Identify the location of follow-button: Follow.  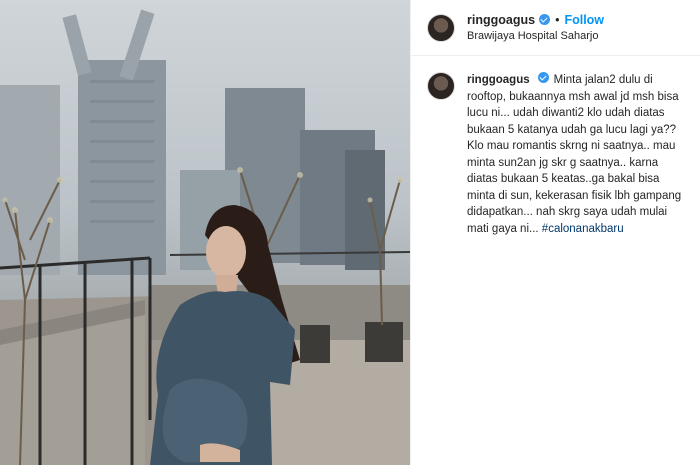
(584, 20).